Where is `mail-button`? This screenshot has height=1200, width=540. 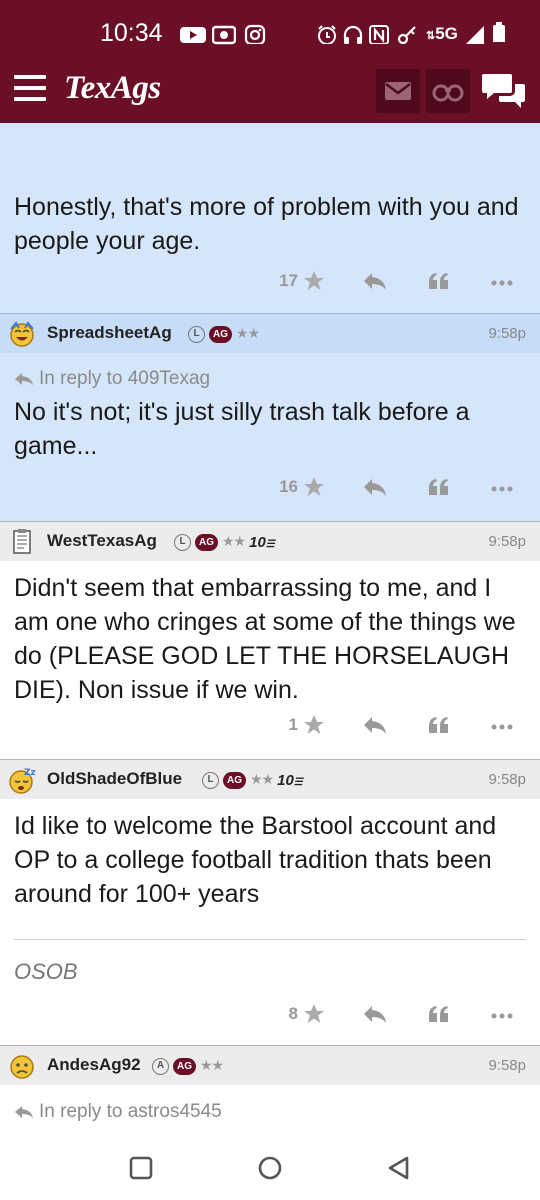 mail-button is located at coordinates (398, 91).